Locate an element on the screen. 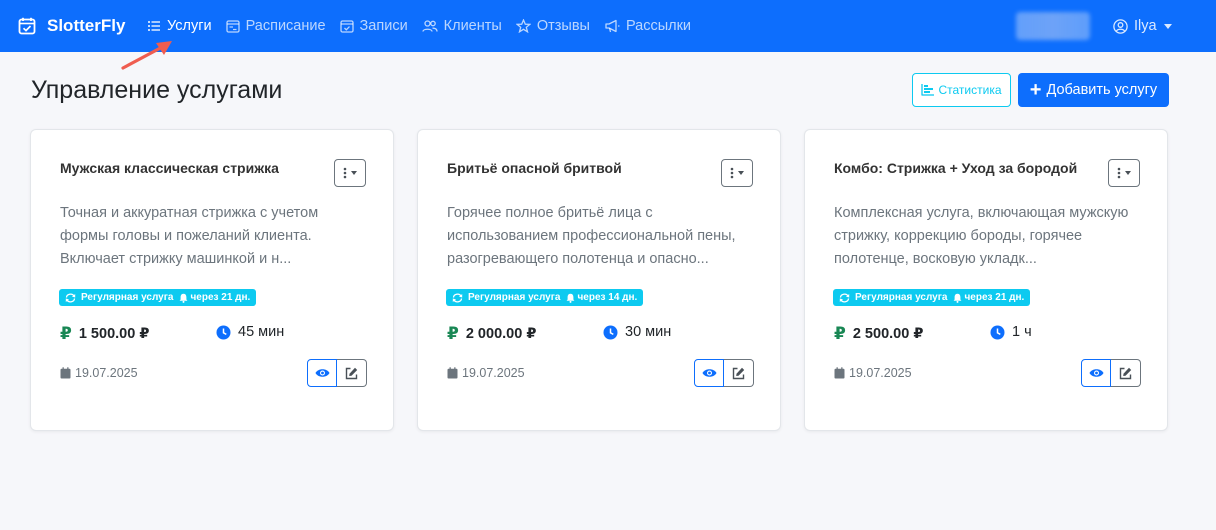 The width and height of the screenshot is (1216, 530). page-title: Управление услугами is located at coordinates (157, 90).